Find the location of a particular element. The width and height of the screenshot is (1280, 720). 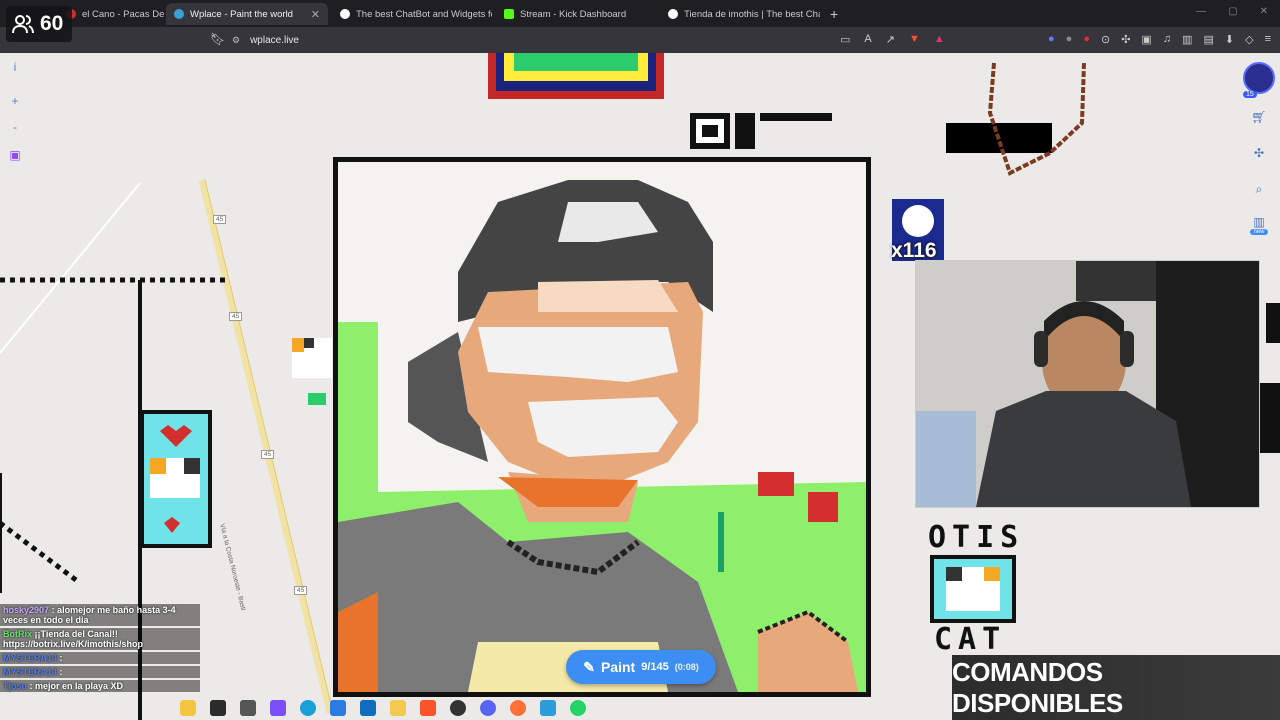

store-icon: 🛒︎ is located at coordinates (1259, 117).